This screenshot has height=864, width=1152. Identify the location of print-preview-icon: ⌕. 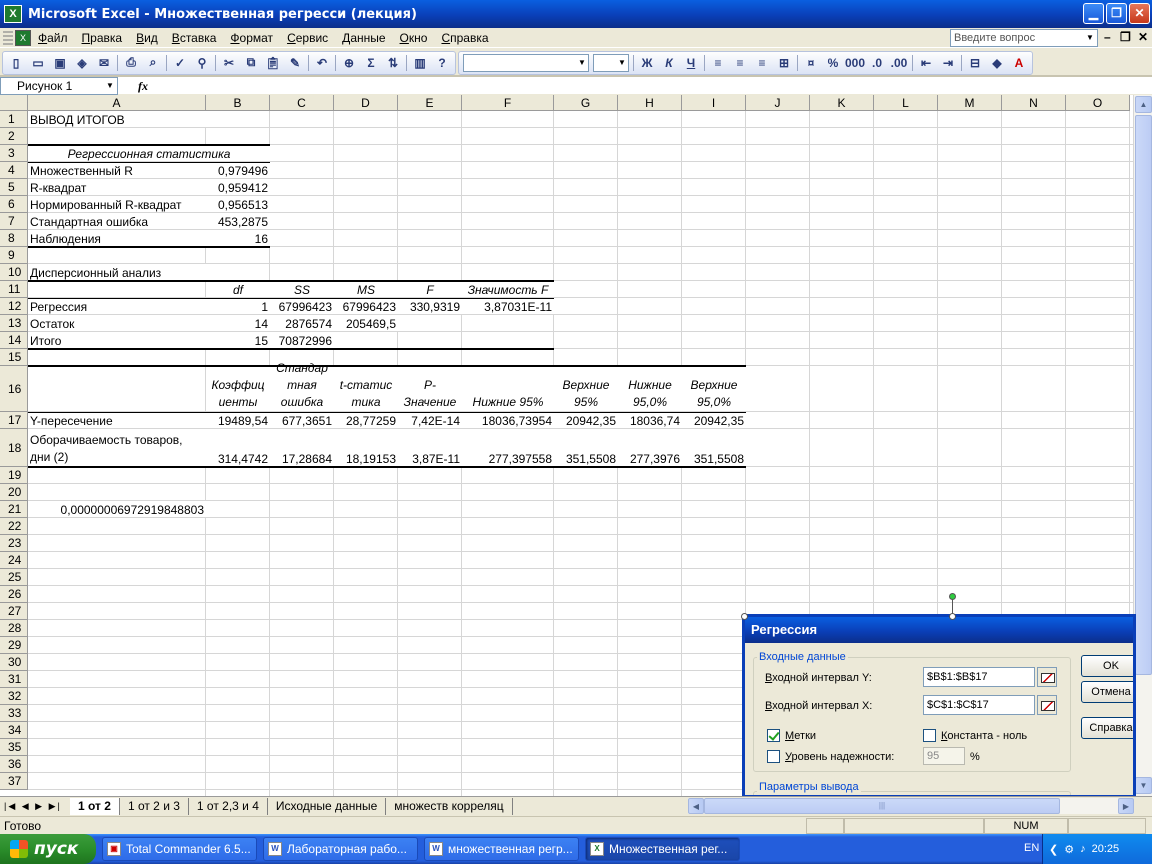
(153, 63).